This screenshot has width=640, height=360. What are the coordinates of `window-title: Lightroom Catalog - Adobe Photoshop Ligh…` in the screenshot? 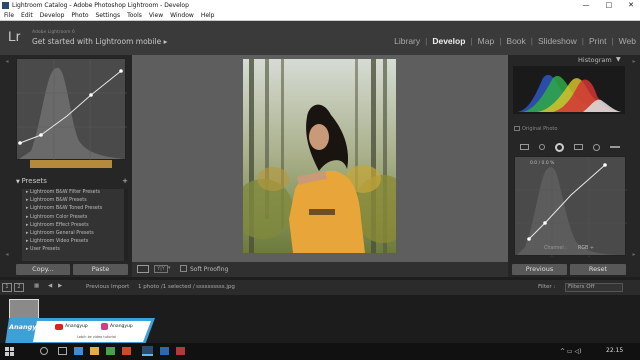 It's located at (100, 5).